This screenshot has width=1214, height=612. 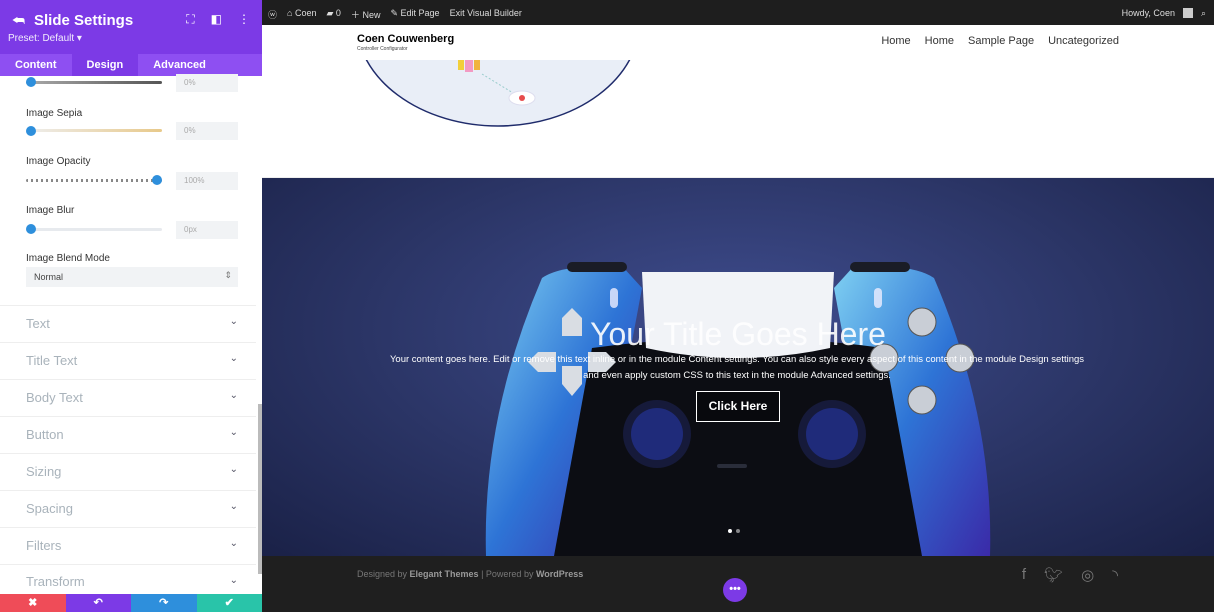 I want to click on image-sepia-value-field: 0%, so click(x=207, y=131).